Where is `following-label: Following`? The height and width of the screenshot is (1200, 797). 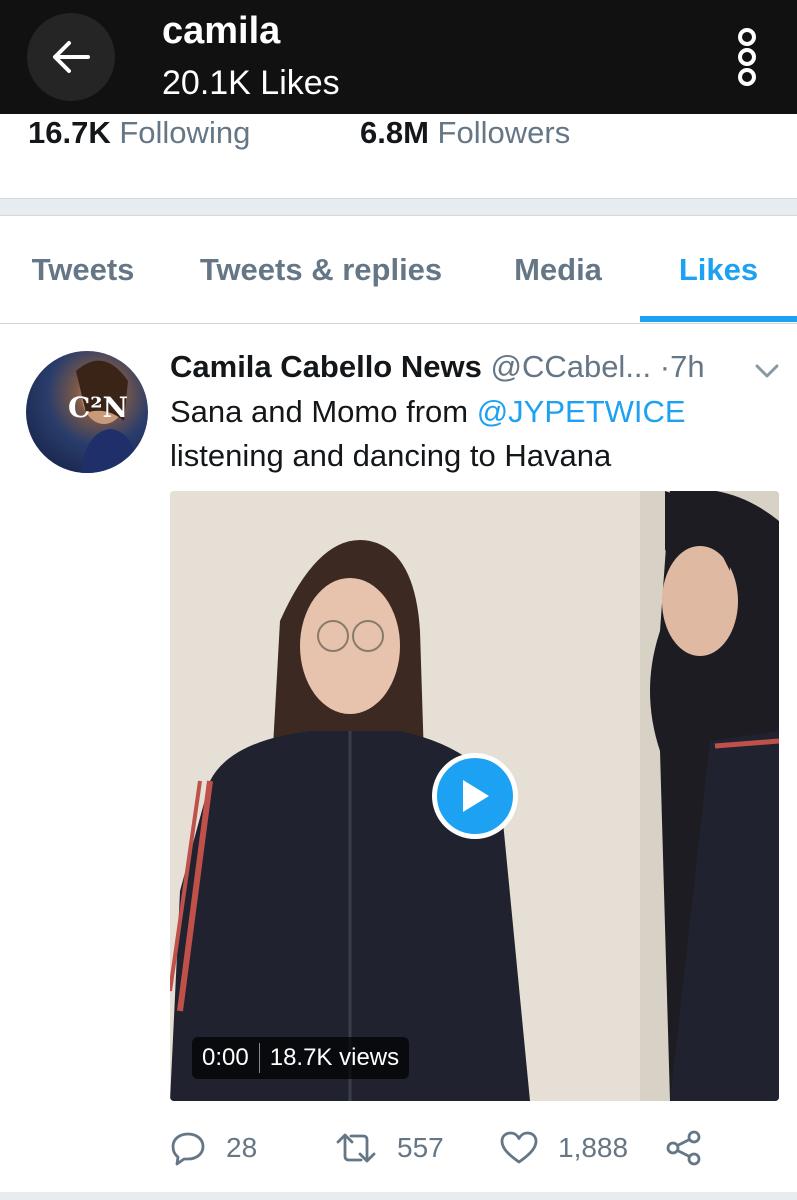
following-label: Following is located at coordinates (185, 132).